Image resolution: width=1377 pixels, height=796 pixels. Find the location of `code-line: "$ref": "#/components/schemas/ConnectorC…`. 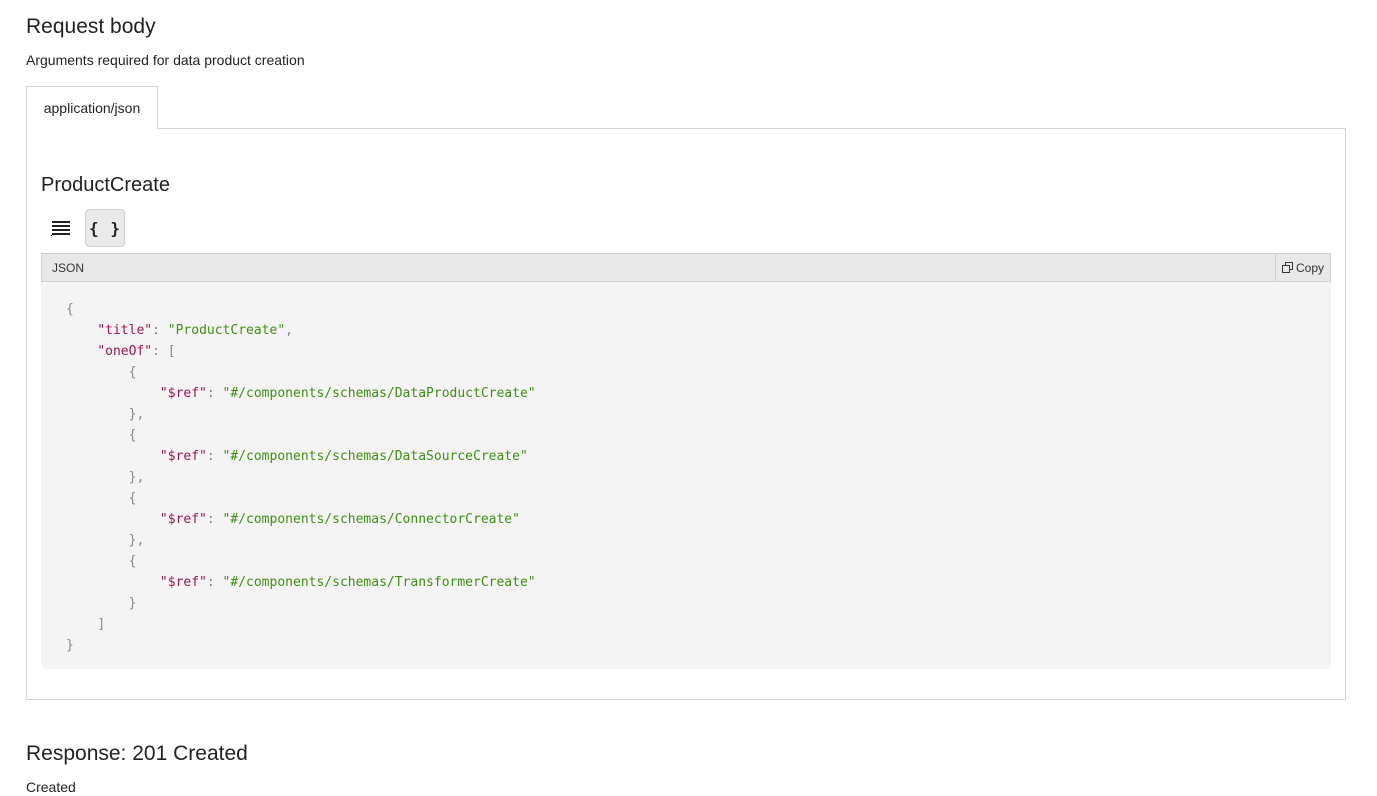

code-line: "$ref": "#/components/schemas/ConnectorC… is located at coordinates (301, 519).